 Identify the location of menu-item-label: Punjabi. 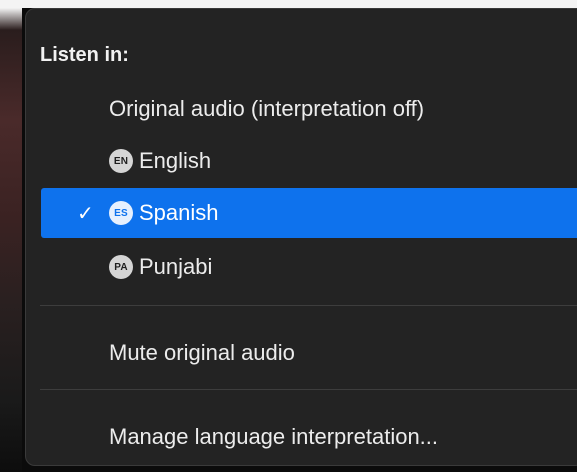
(176, 266).